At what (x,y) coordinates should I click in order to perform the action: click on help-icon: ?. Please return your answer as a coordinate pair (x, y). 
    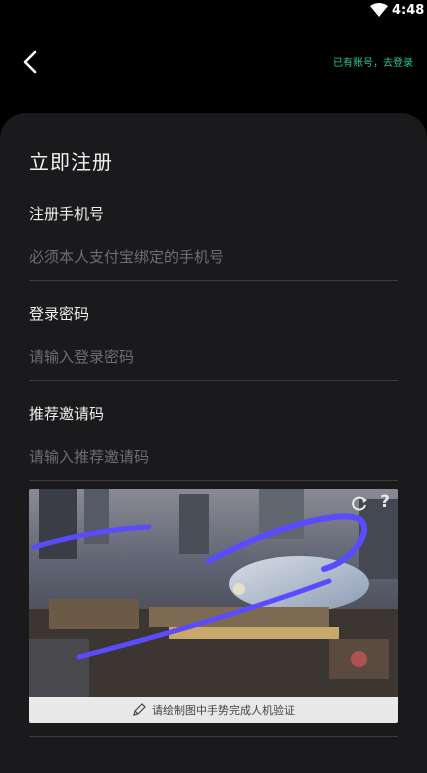
    Looking at the image, I should click on (385, 502).